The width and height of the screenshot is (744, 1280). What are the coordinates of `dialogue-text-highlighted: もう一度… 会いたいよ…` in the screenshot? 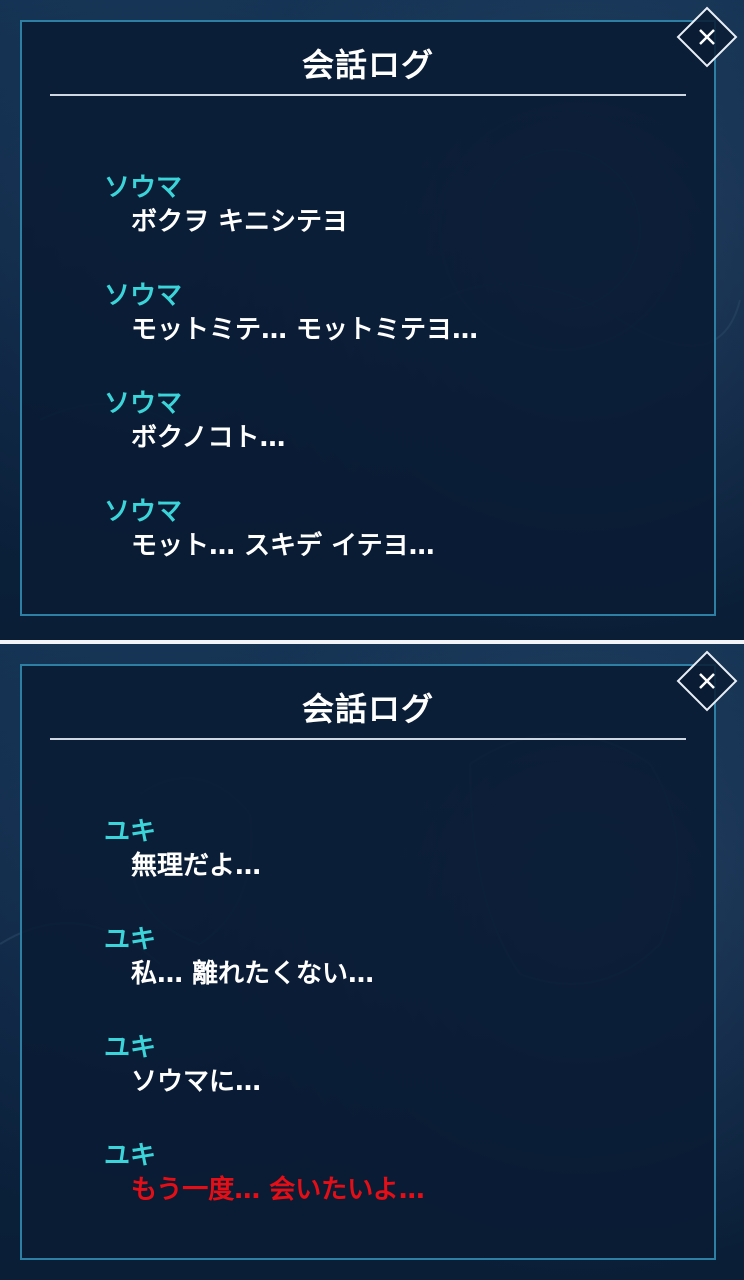 It's located at (278, 1190).